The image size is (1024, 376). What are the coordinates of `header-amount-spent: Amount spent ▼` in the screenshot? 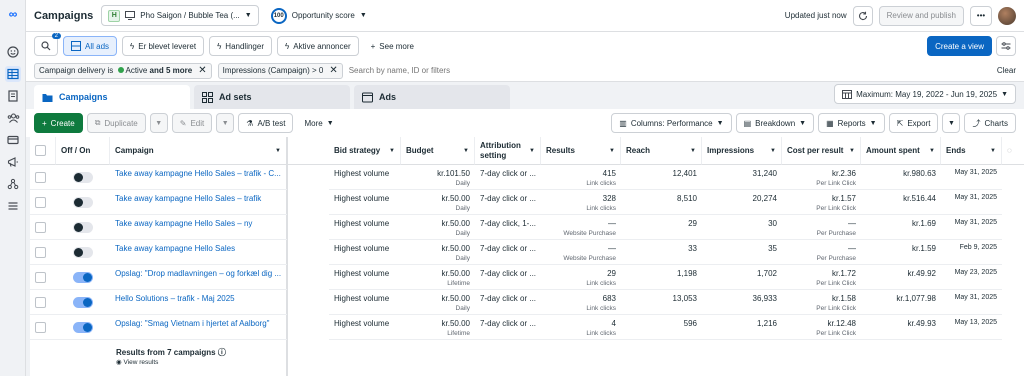 It's located at (901, 151).